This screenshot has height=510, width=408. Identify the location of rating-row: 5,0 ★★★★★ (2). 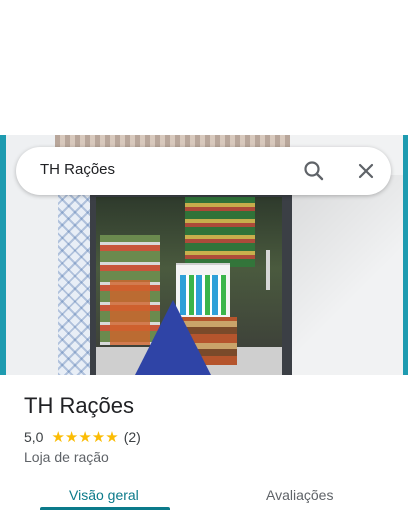
(82, 437).